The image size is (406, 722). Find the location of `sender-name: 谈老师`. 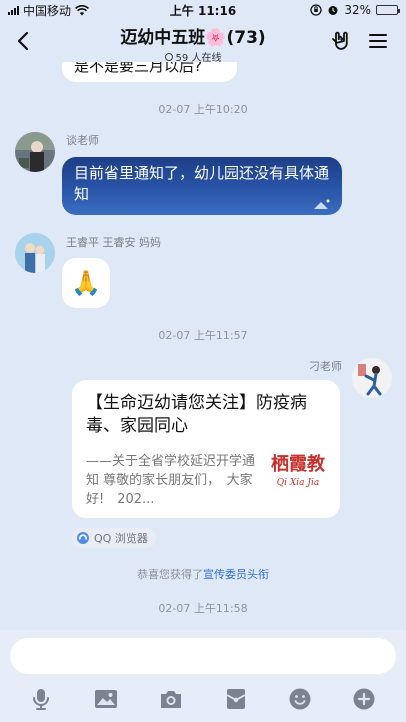

sender-name: 谈老师 is located at coordinates (82, 140).